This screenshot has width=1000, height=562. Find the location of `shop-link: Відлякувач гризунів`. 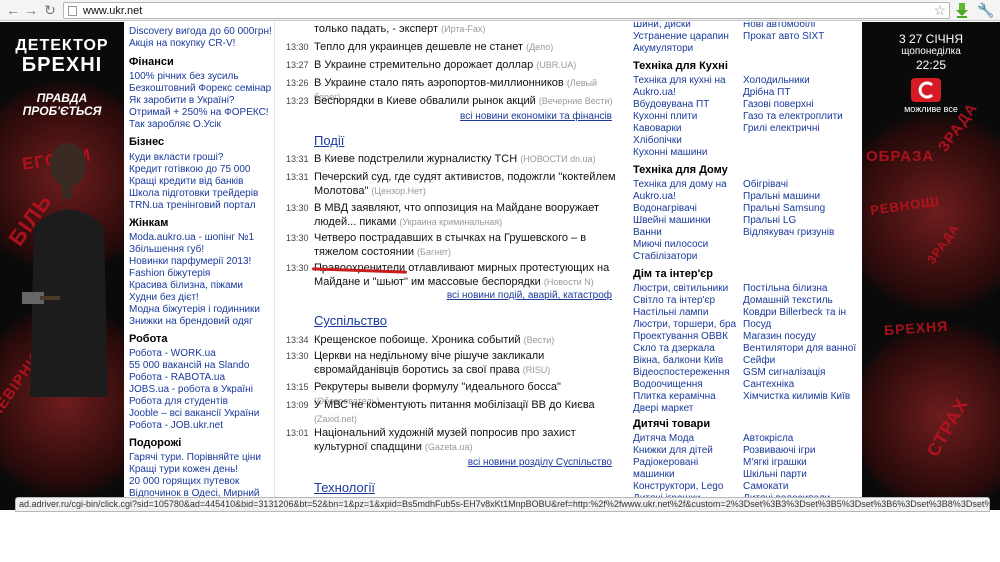

shop-link: Відлякувач гризунів is located at coordinates (788, 233).